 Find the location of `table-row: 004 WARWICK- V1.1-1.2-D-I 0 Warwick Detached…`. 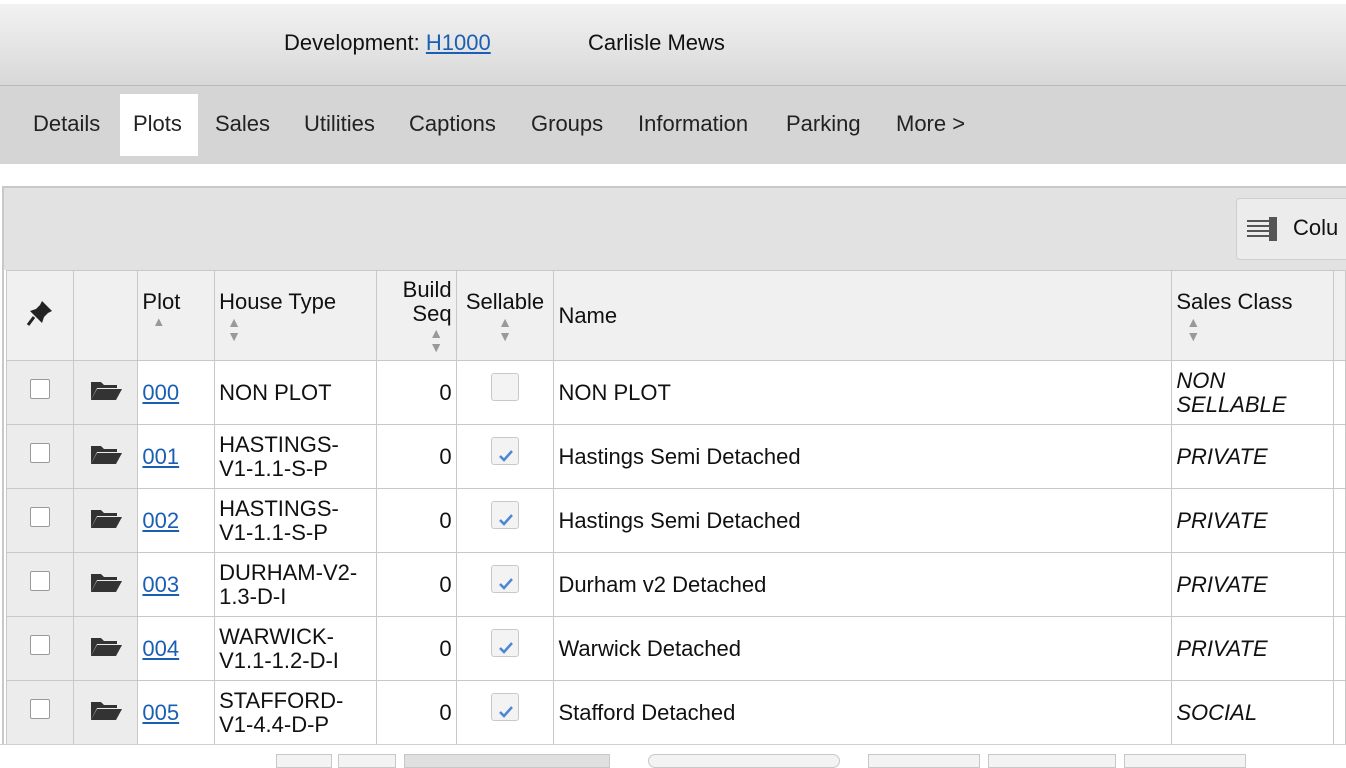

table-row: 004 WARWICK- V1.1-1.2-D-I 0 Warwick Detached… is located at coordinates (676, 648).